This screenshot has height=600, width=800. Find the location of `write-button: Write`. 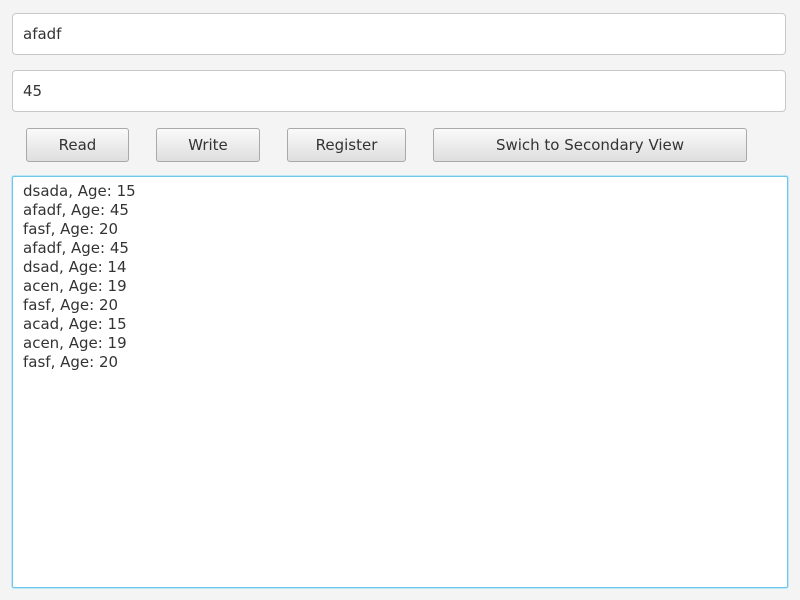

write-button: Write is located at coordinates (208, 145).